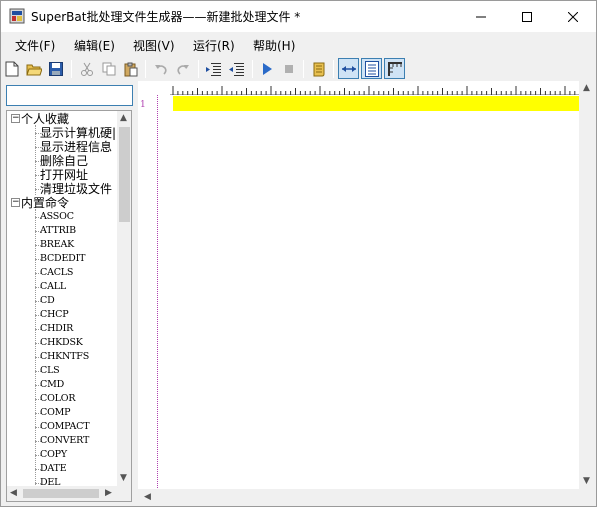 The width and height of the screenshot is (597, 507). Describe the element at coordinates (124, 298) in the screenshot. I see `tree-vertical-scrollbar: ▲ ▼` at that location.